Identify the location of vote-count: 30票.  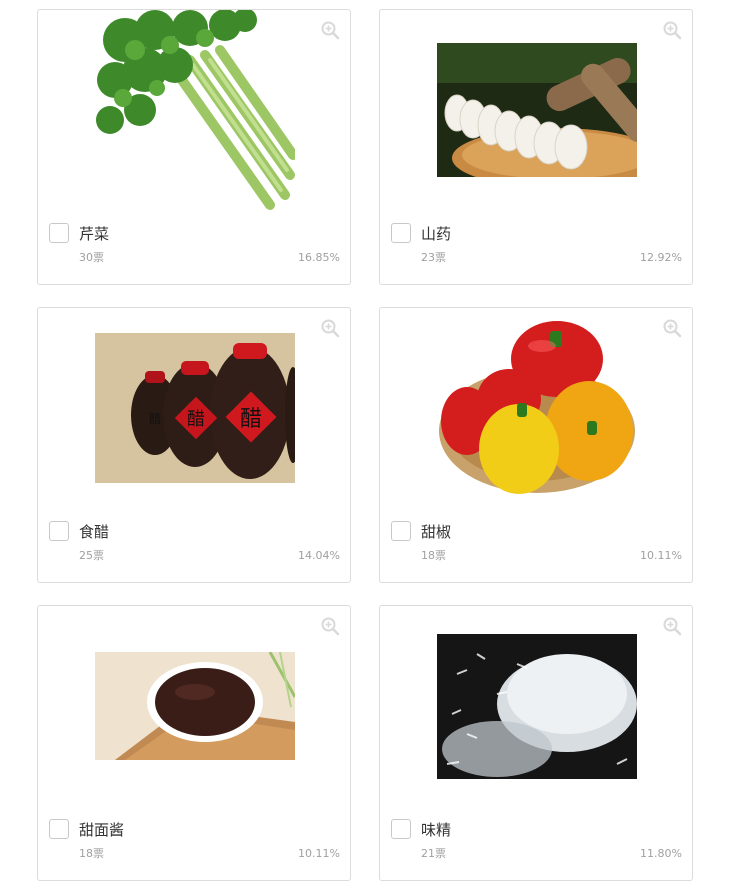
(91, 257).